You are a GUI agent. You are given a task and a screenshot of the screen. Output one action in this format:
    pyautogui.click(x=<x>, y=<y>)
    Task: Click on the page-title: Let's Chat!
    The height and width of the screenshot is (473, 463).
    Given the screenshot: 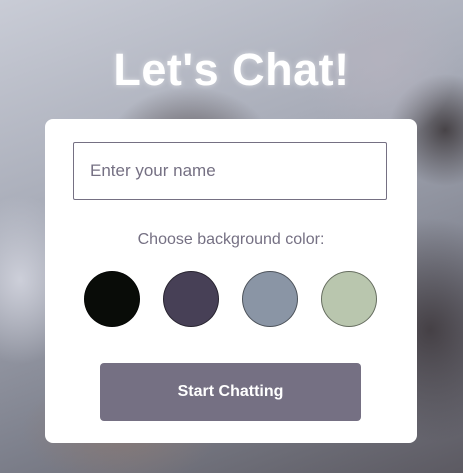 What is the action you would take?
    pyautogui.click(x=231, y=69)
    